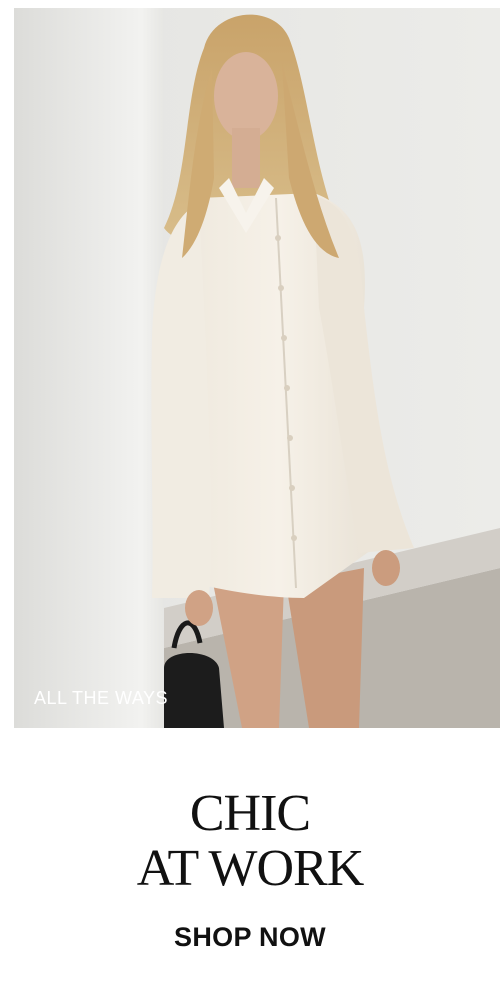 Image resolution: width=500 pixels, height=992 pixels. What do you see at coordinates (250, 937) in the screenshot?
I see `shop-now-link: SHOP NOW` at bounding box center [250, 937].